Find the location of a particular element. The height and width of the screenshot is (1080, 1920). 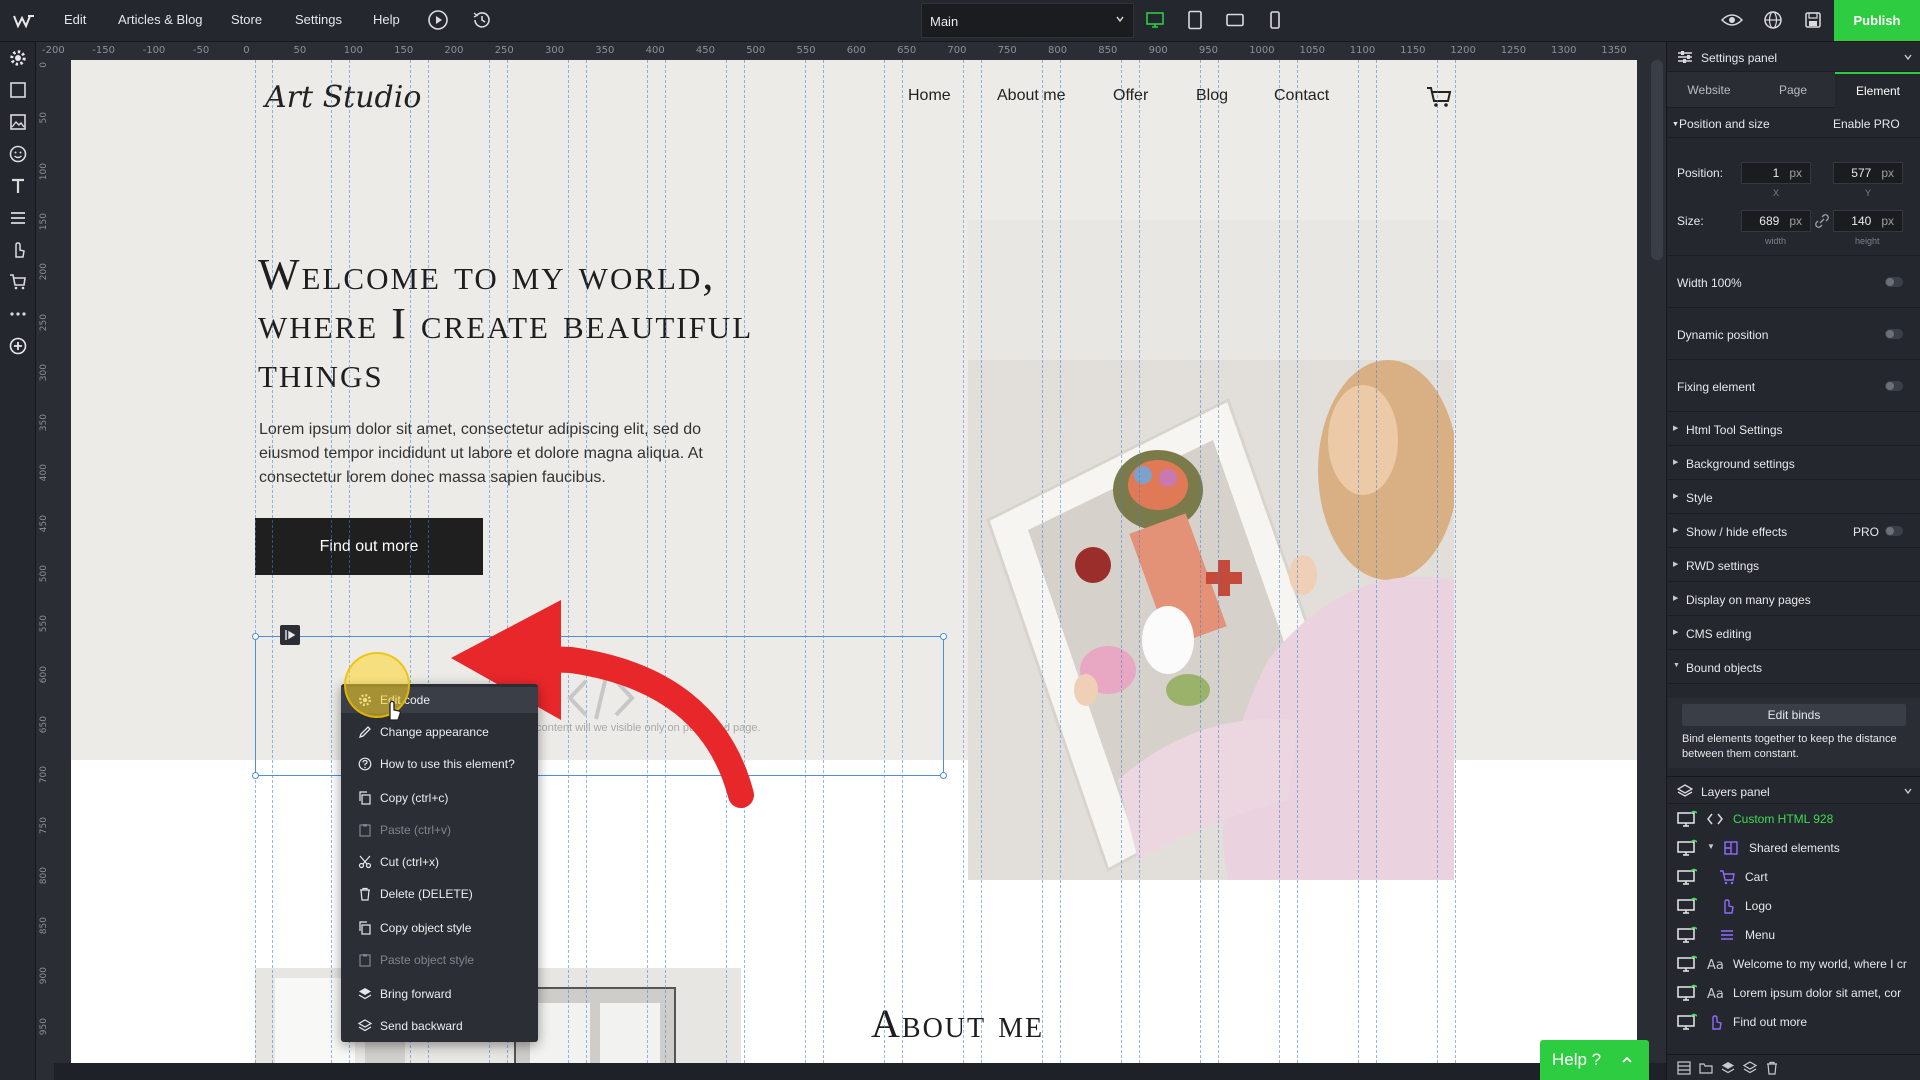

tab-element: Element is located at coordinates (1877, 90).